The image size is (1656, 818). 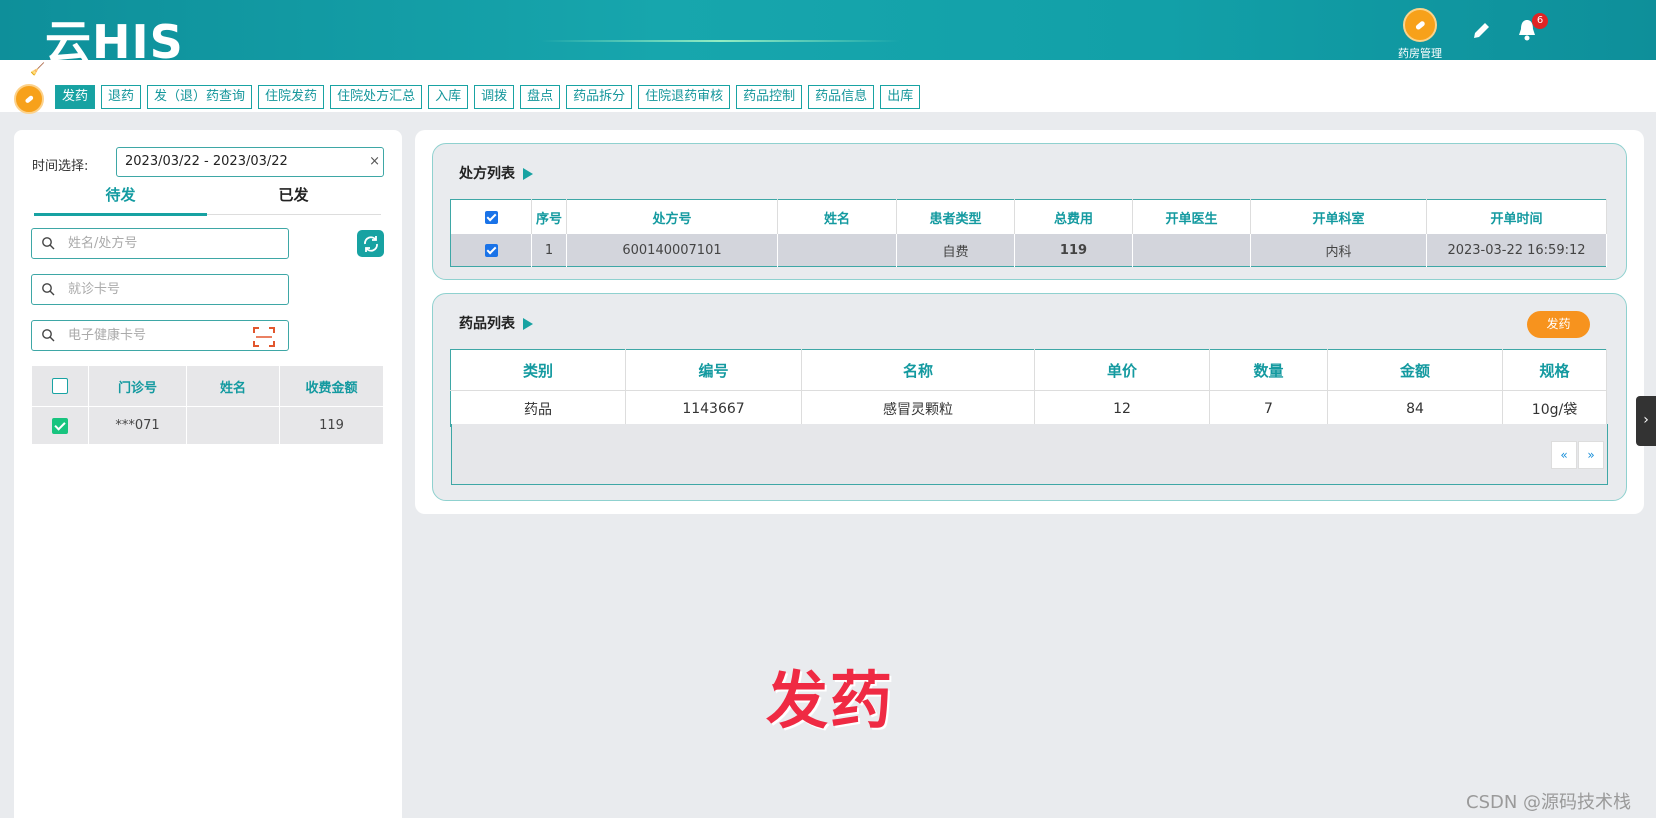 I want to click on col-seq: 序号, so click(x=549, y=216).